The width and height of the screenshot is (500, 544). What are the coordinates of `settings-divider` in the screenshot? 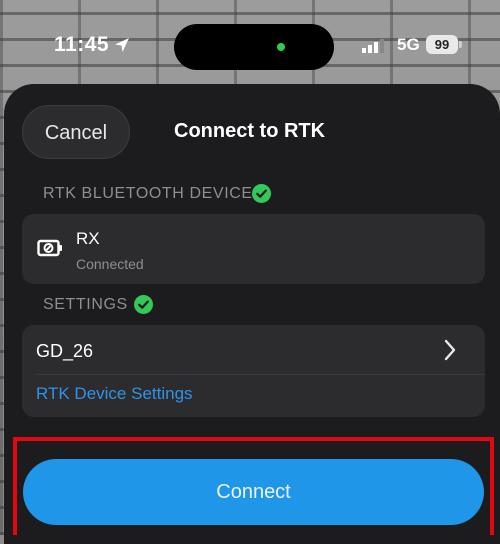 It's located at (260, 374).